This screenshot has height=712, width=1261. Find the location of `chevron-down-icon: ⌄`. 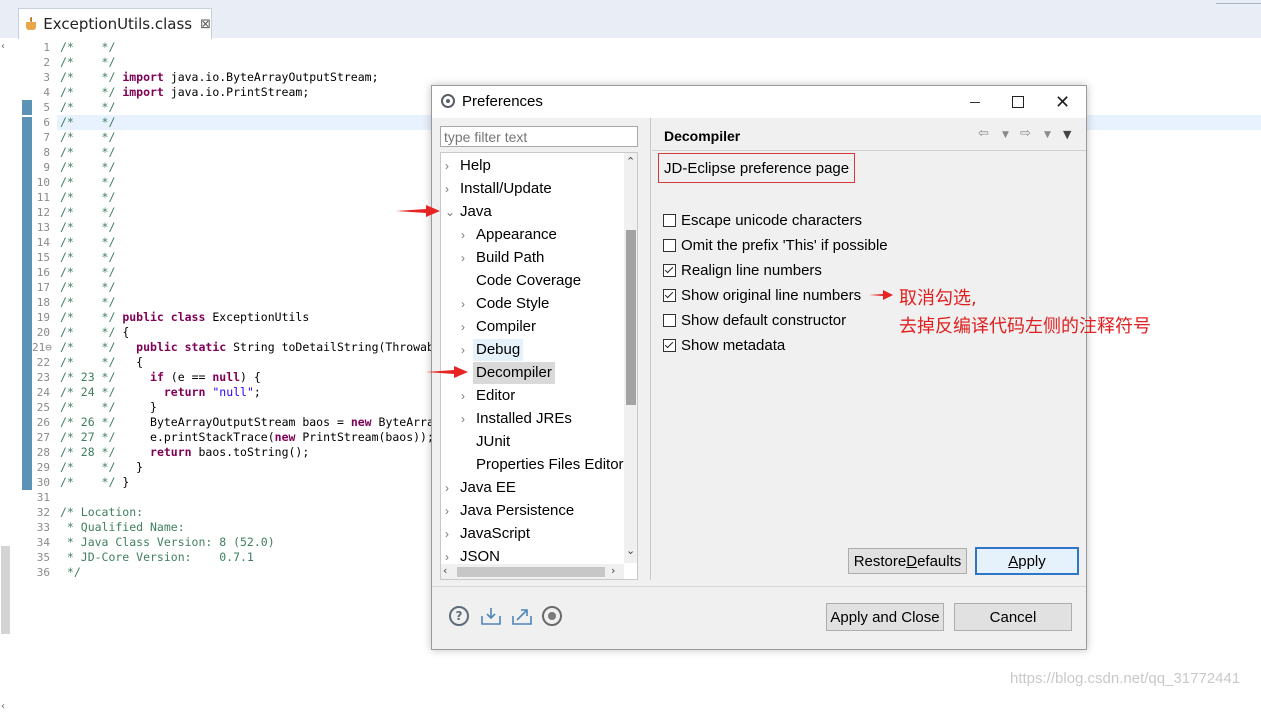

chevron-down-icon: ⌄ is located at coordinates (451, 212).